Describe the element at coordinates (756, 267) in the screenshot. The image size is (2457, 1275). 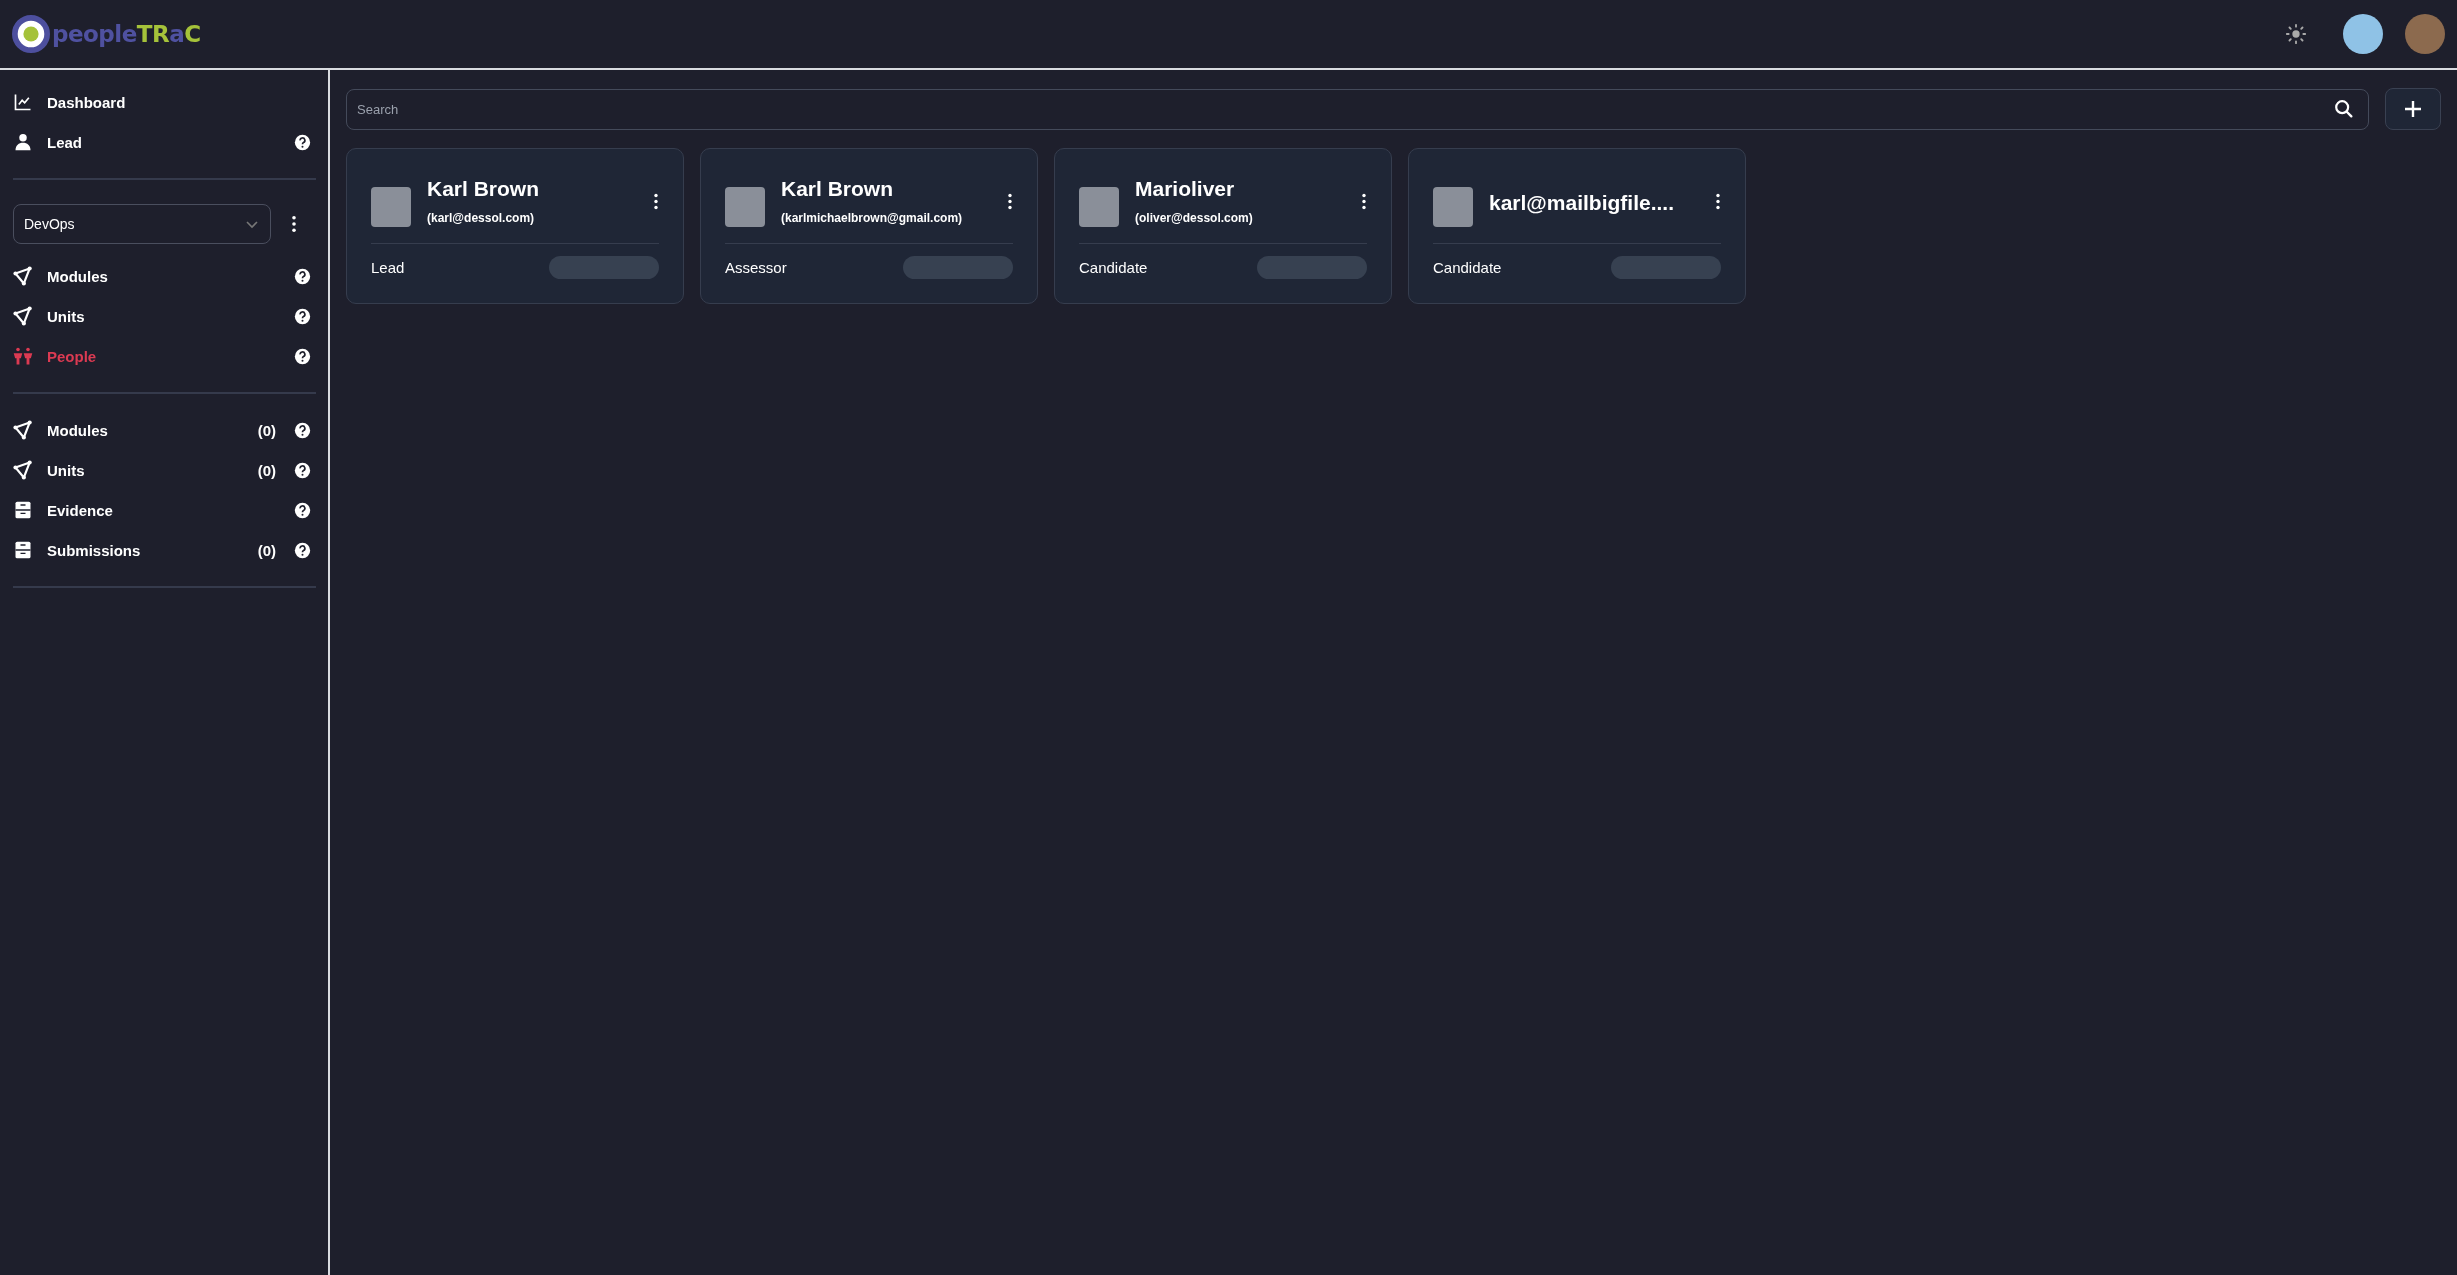
I see `role-text: Assessor` at that location.